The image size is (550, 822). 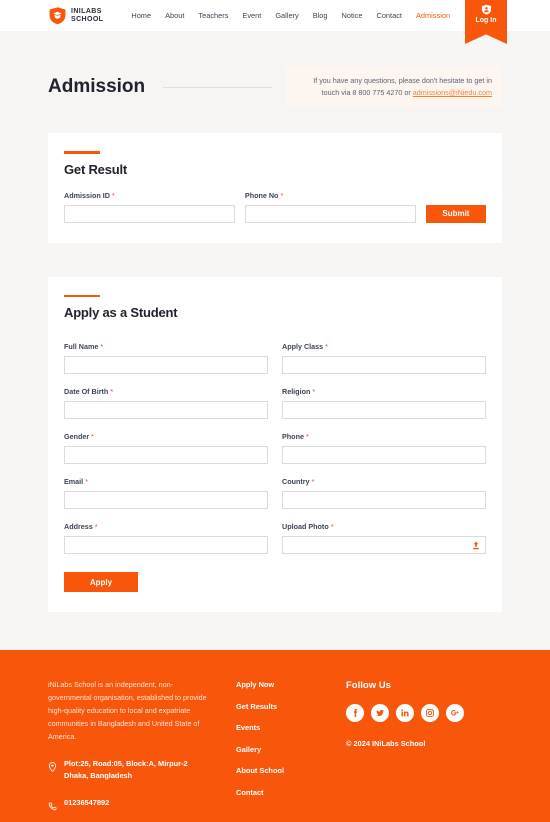 I want to click on label-full-name: Full Name *, so click(x=84, y=346).